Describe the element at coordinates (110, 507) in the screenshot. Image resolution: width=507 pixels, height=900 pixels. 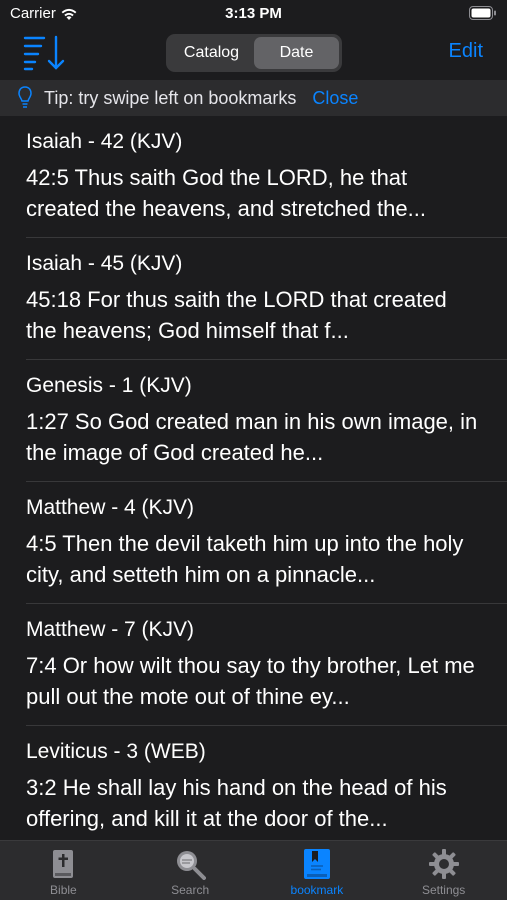
I see `bookmark-title: Matthew - 4 (KJV)` at that location.